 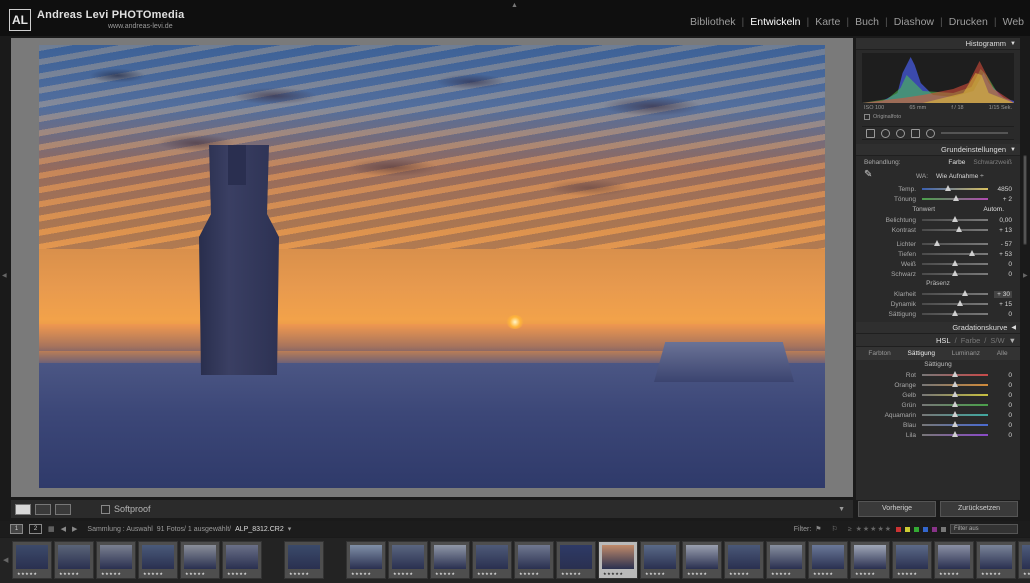 I want to click on softproof-checkbox, so click(x=105, y=509).